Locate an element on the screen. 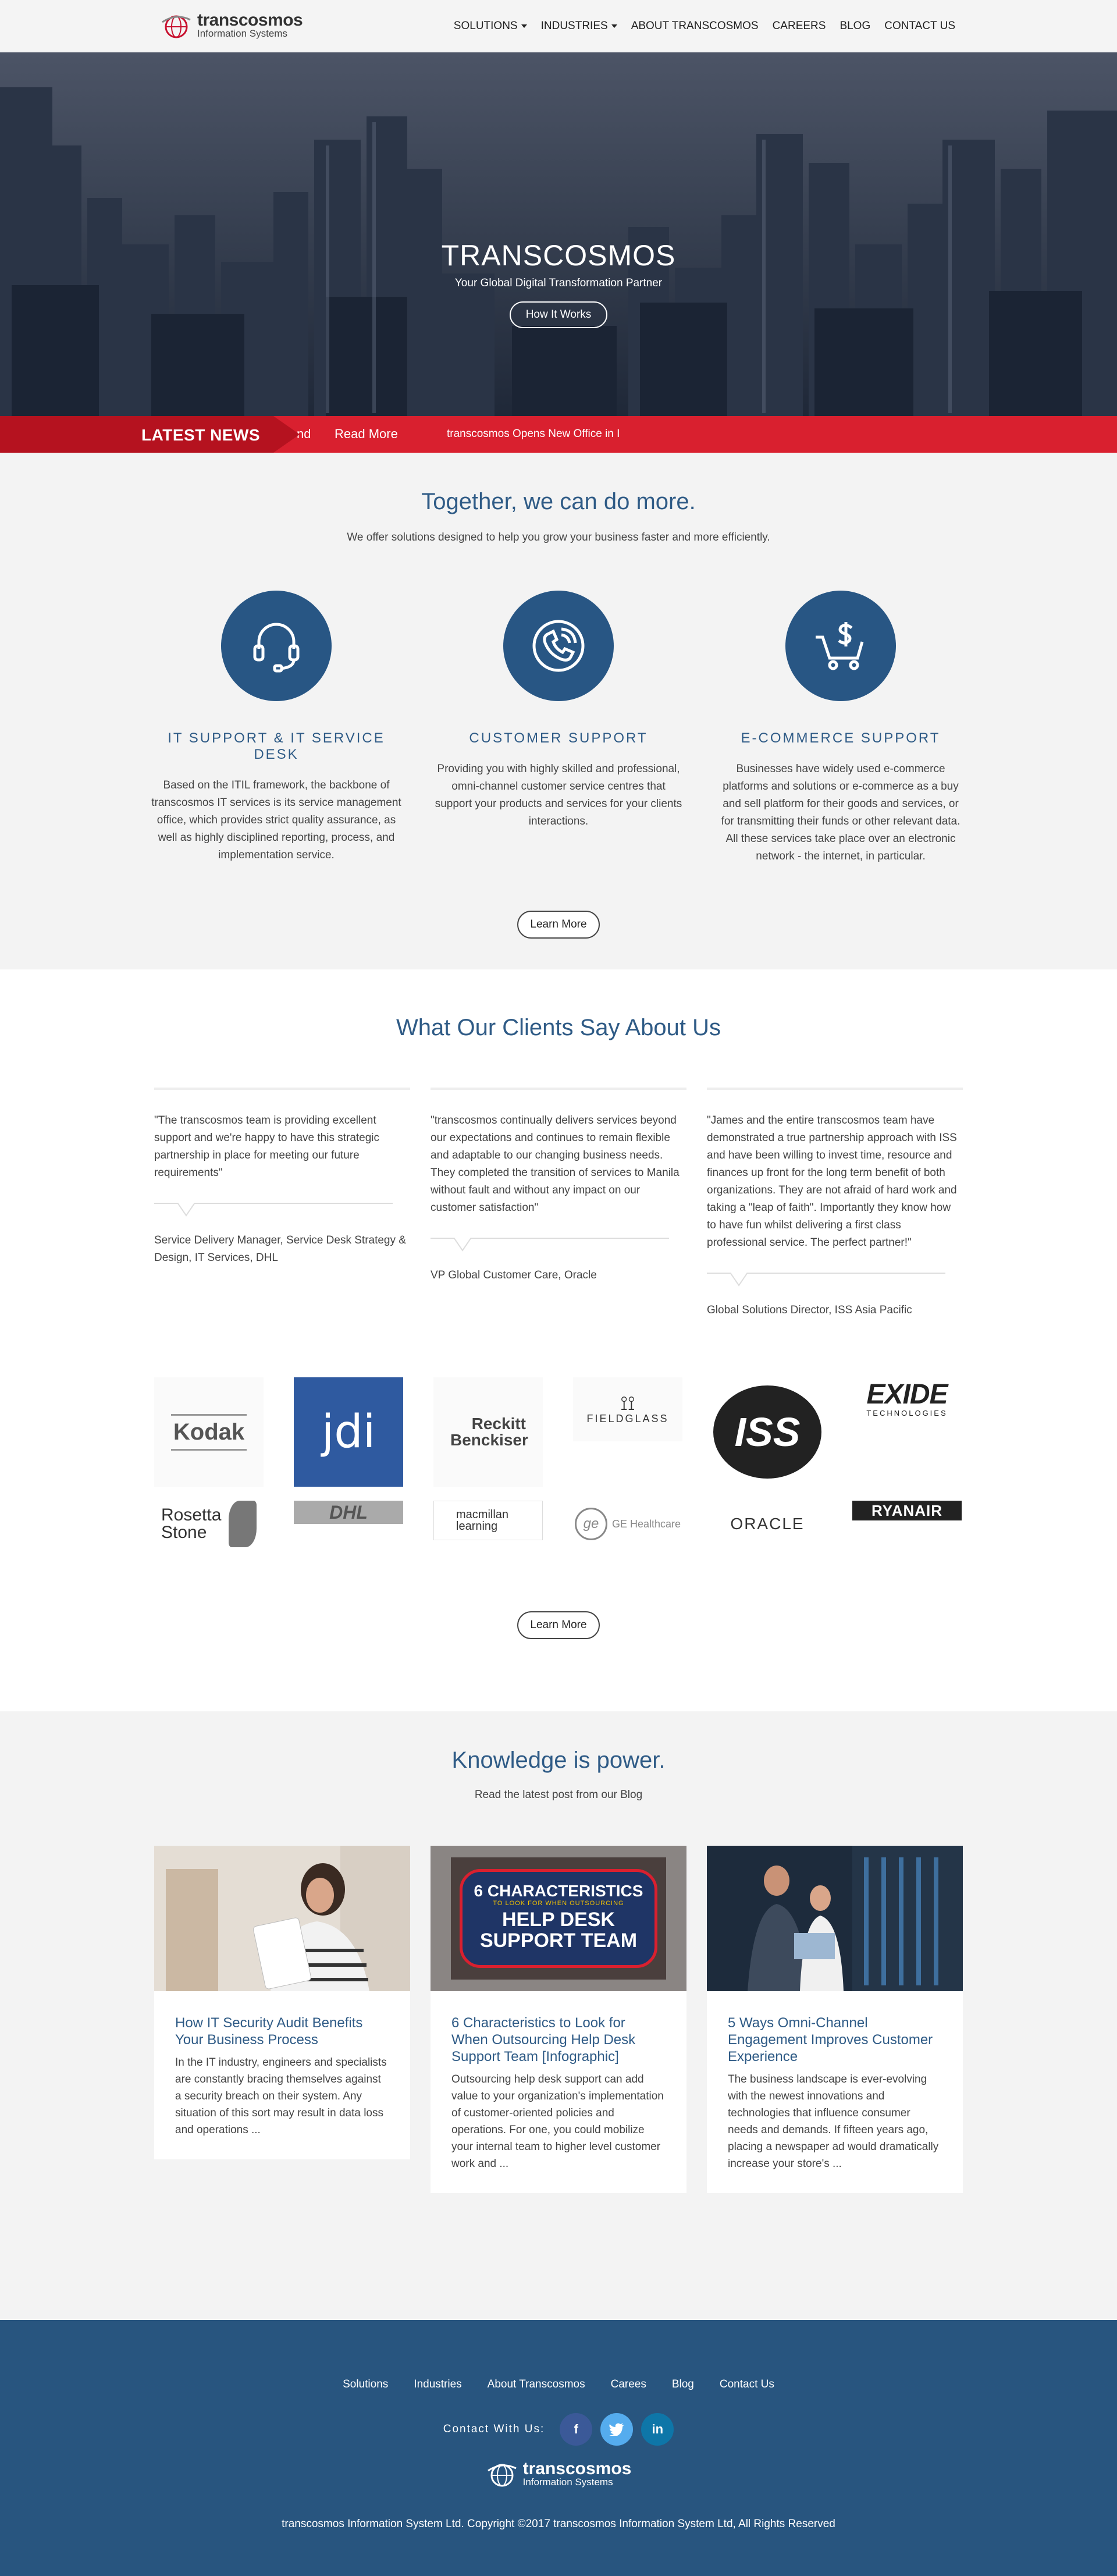 This screenshot has width=1117, height=2576. ryanair-logo: RYANAIR is located at coordinates (907, 1510).